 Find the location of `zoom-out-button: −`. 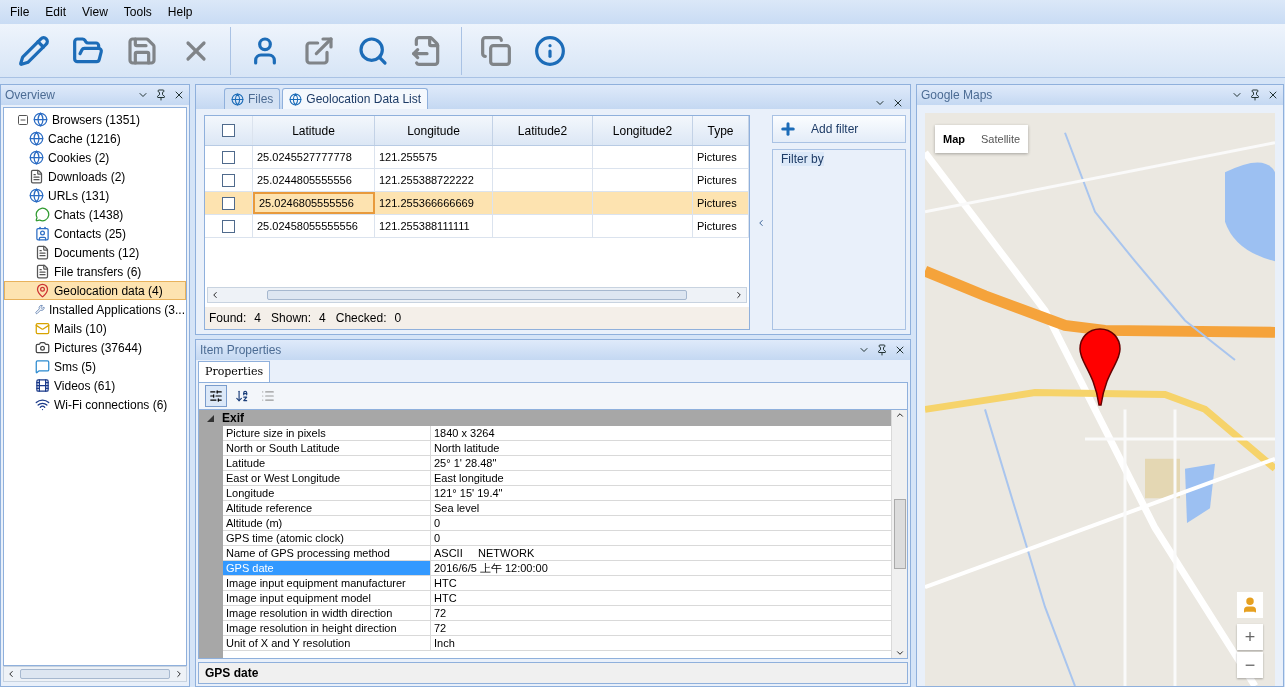

zoom-out-button: − is located at coordinates (1250, 665).